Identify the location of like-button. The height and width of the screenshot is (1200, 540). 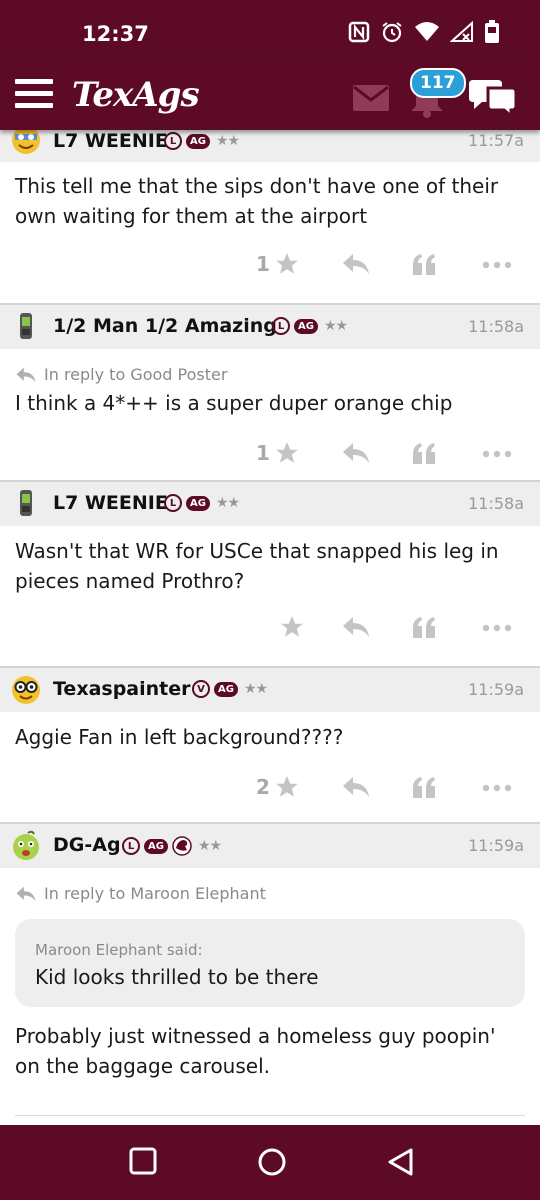
(290, 627).